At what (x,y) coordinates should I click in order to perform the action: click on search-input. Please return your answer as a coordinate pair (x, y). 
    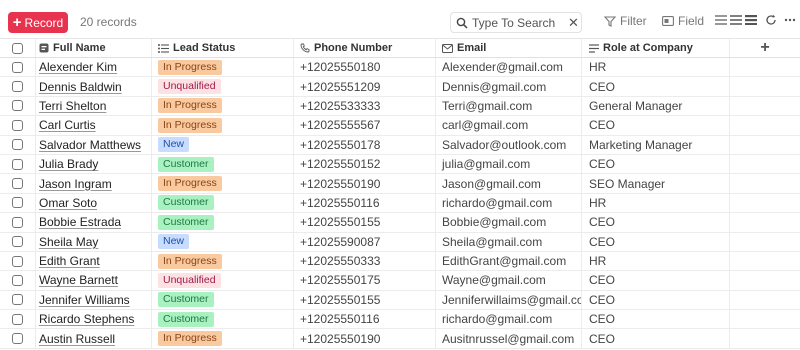
    Looking at the image, I should click on (520, 22).